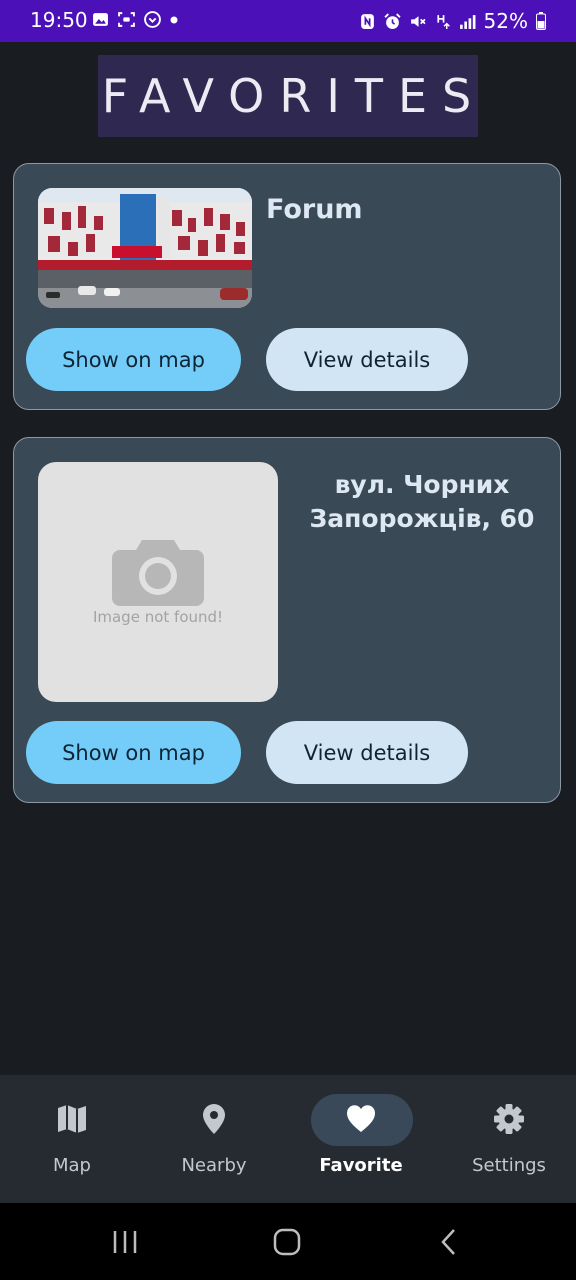 The height and width of the screenshot is (1280, 576). What do you see at coordinates (288, 21) in the screenshot?
I see `status-bar: 19:50 52%` at bounding box center [288, 21].